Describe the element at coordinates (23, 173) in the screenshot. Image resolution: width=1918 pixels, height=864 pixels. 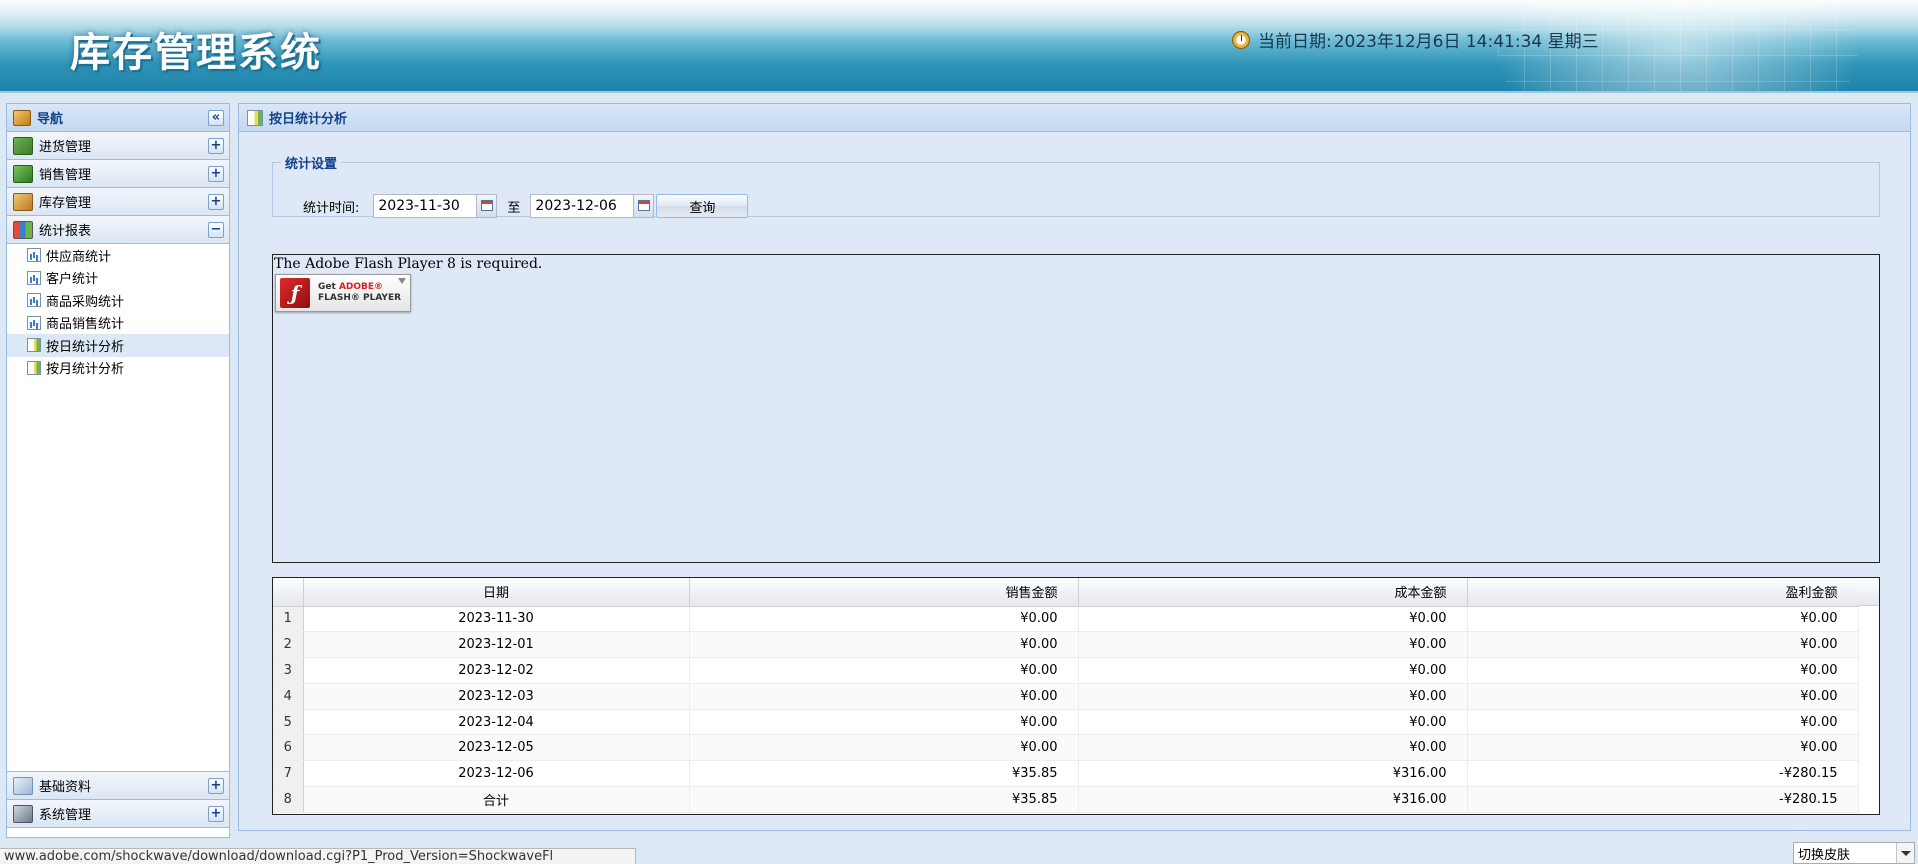
I see `sales-icon` at that location.